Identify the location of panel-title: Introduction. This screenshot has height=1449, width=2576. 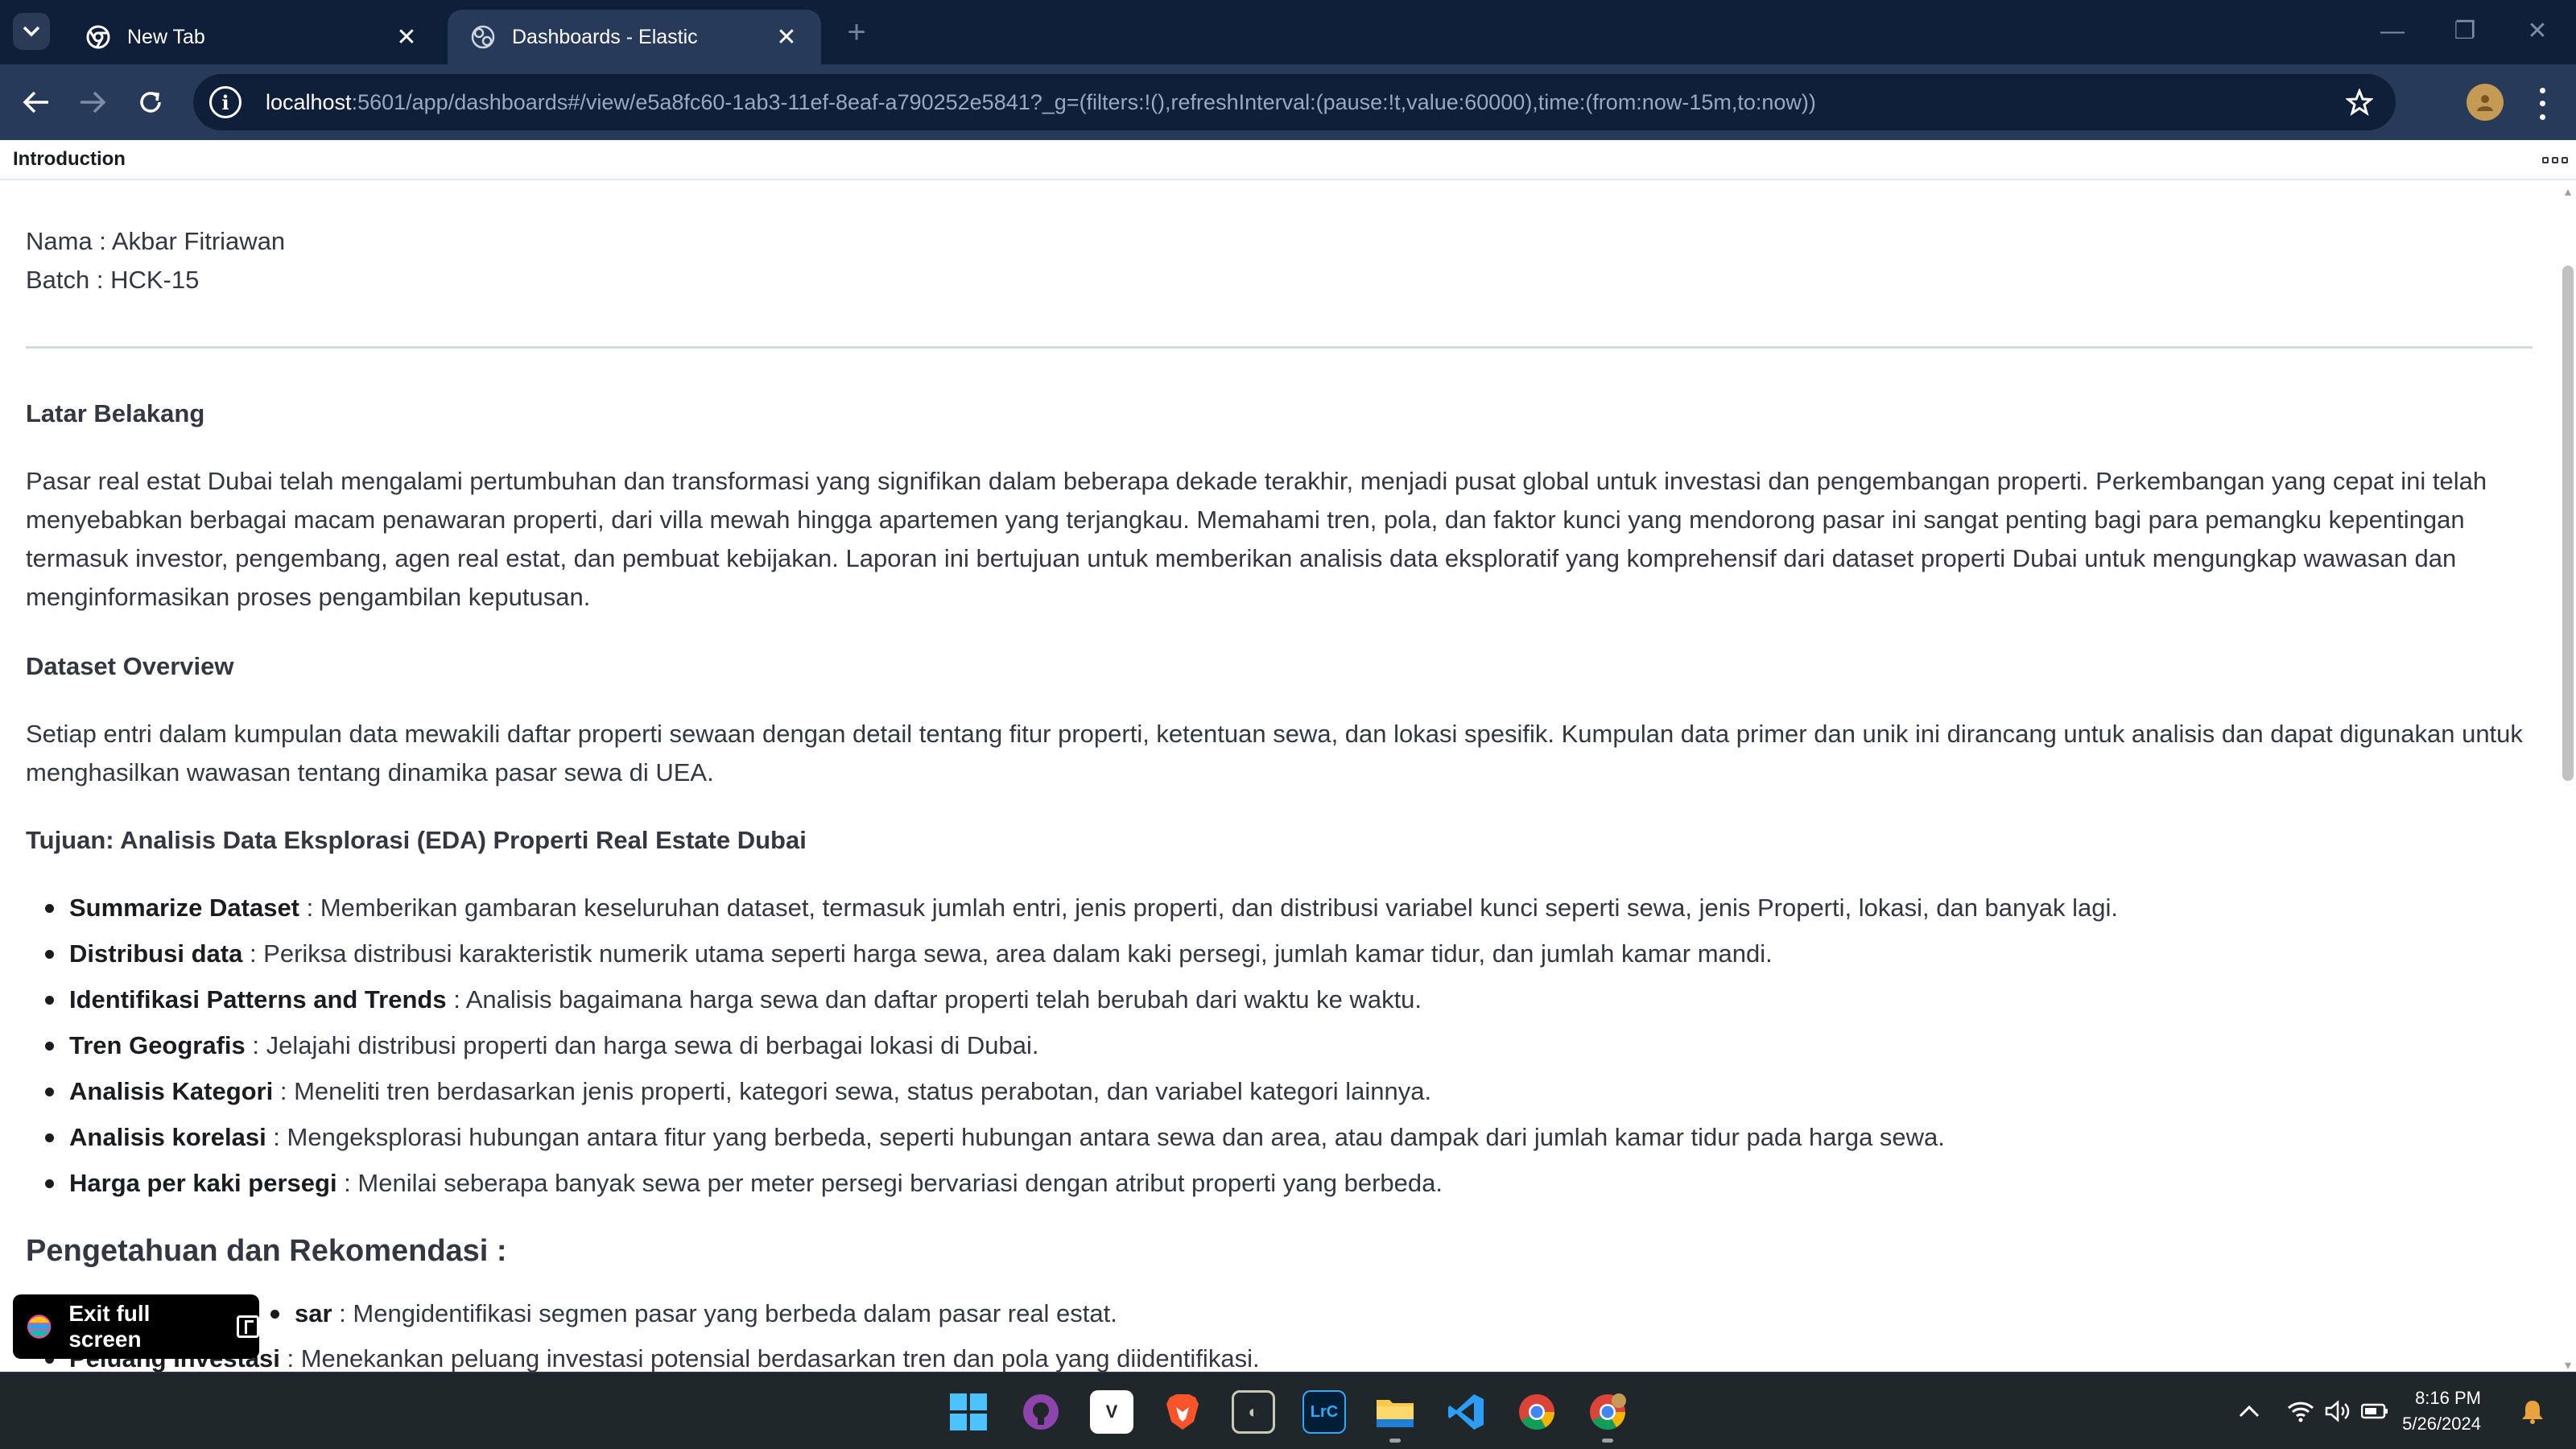
(69, 159).